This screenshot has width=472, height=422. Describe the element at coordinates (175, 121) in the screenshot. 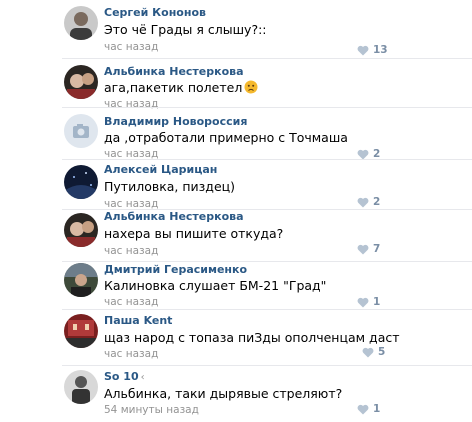

I see `comment-author: Владимир Новороссия` at that location.